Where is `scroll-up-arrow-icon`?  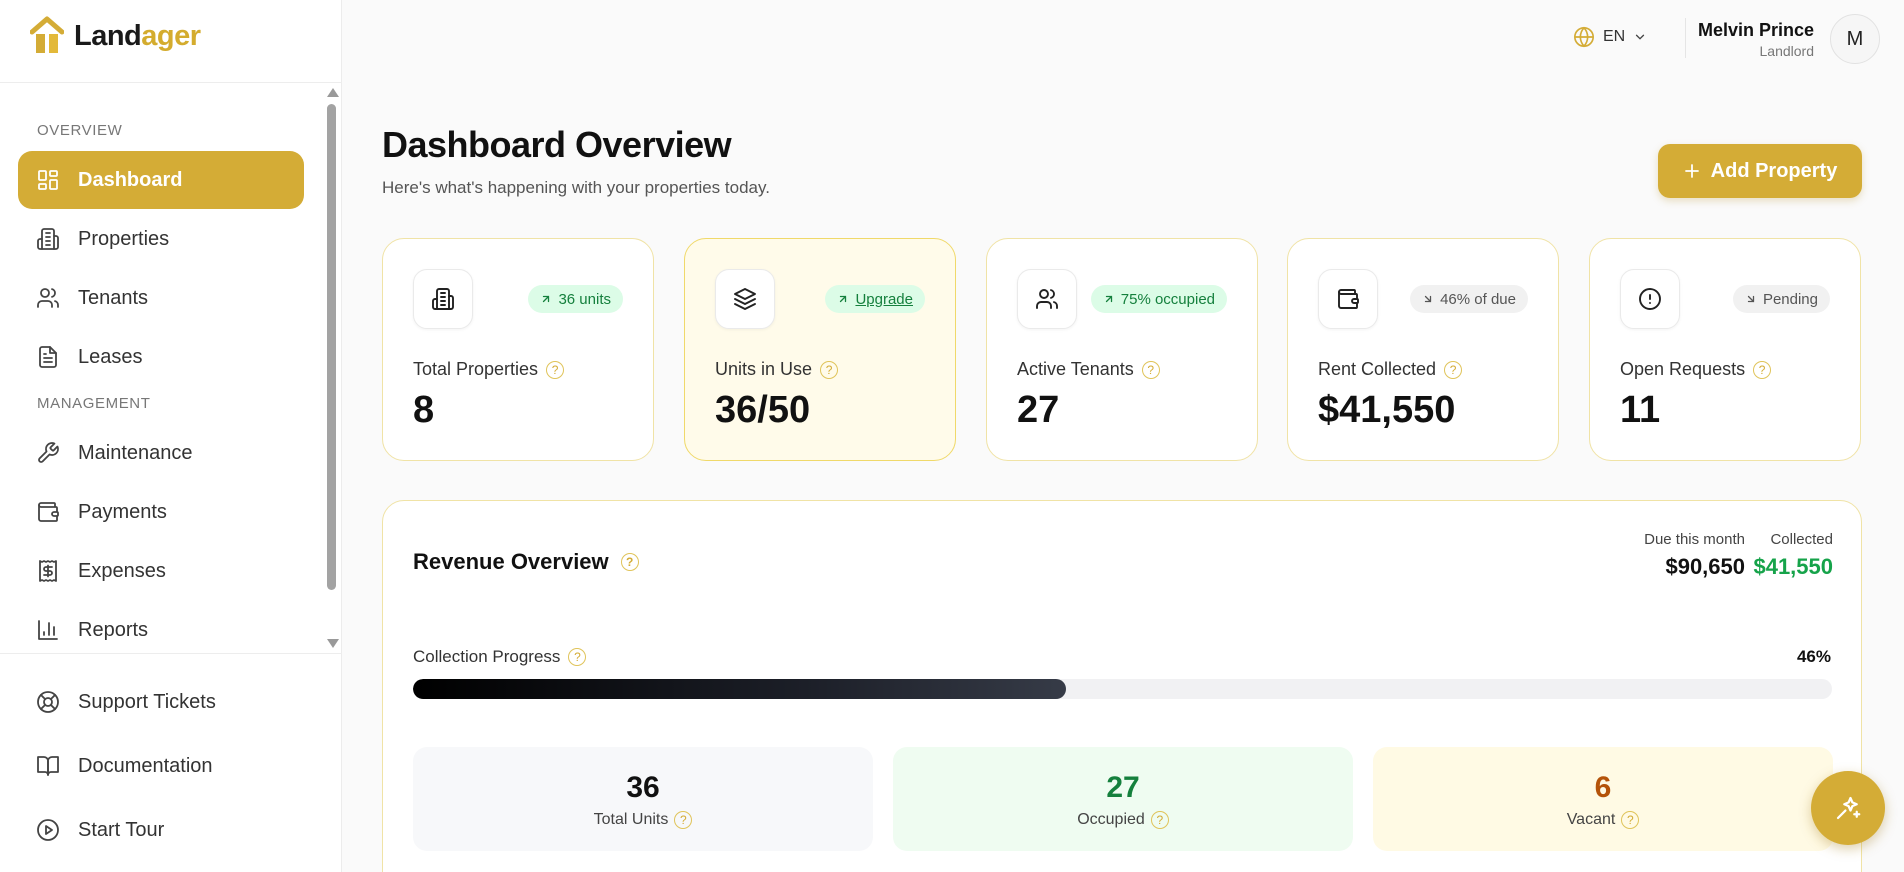 scroll-up-arrow-icon is located at coordinates (333, 92).